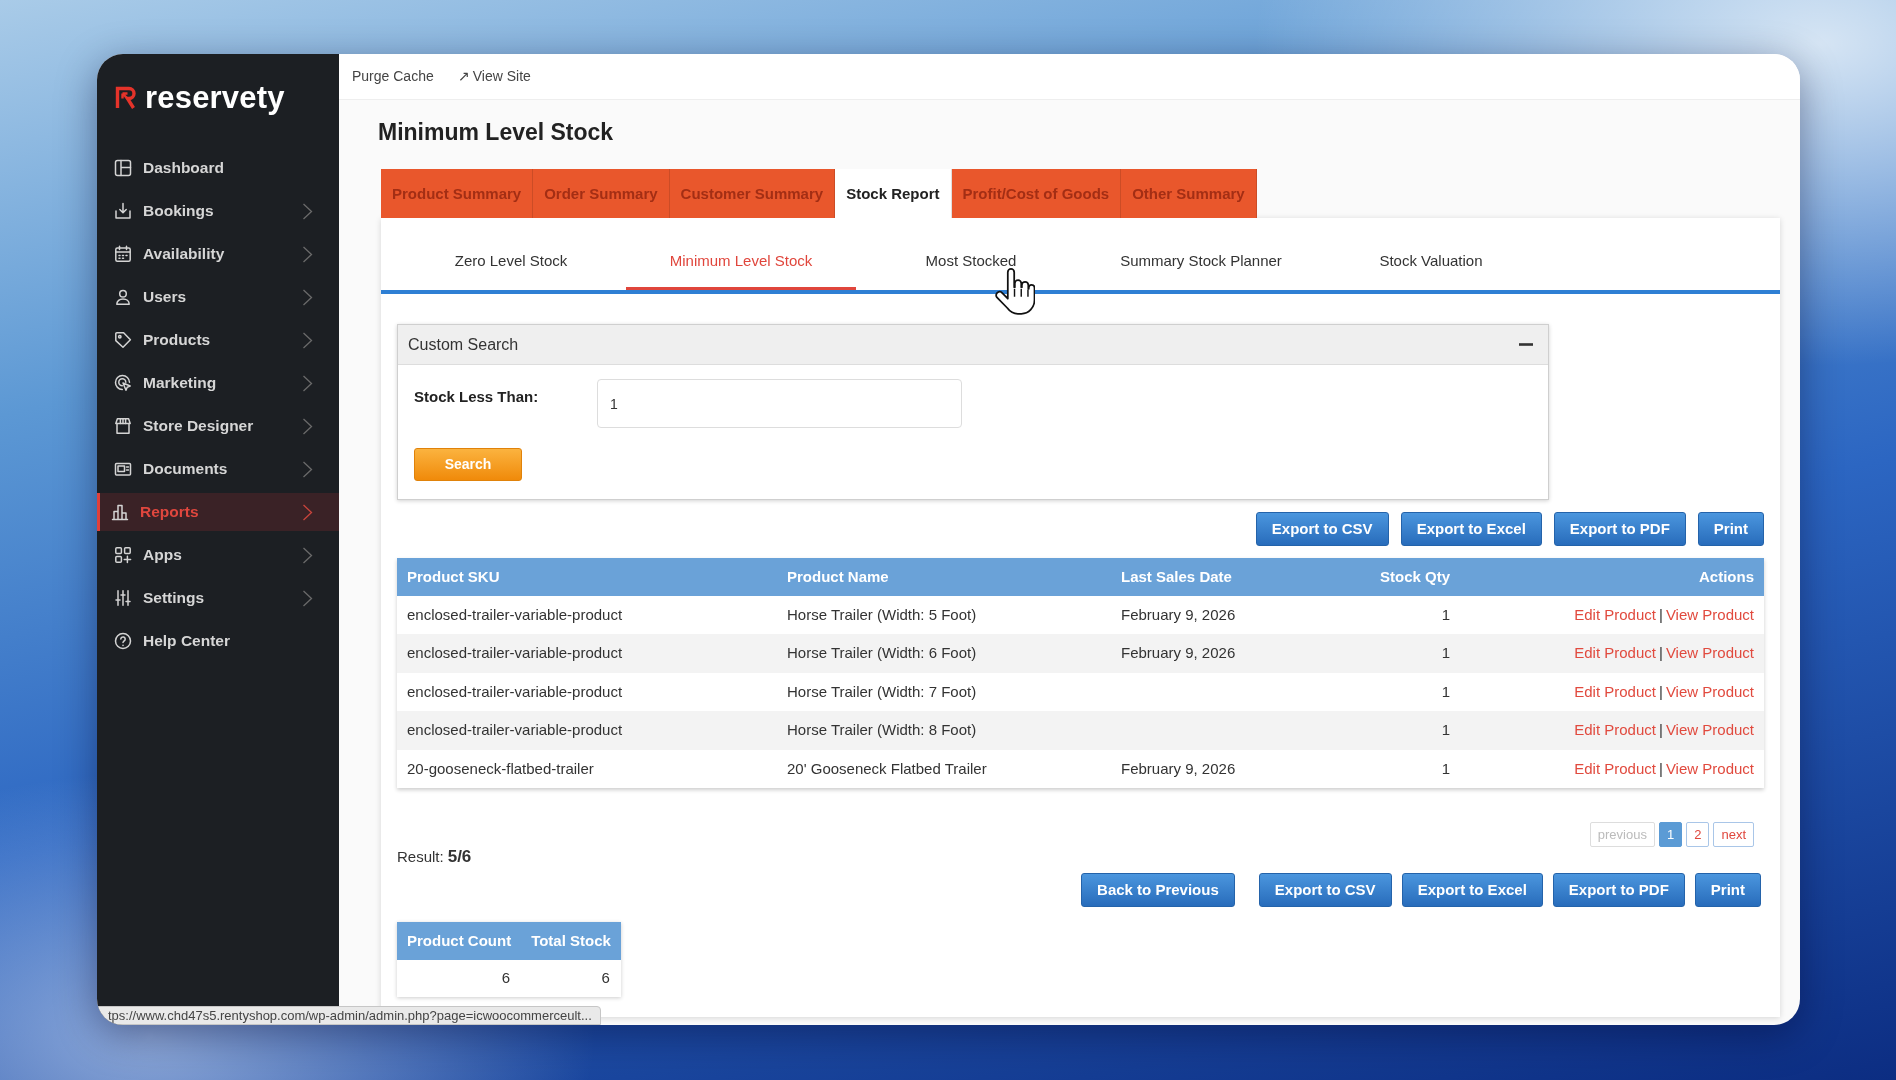 This screenshot has height=1080, width=1896. I want to click on minus-icon, so click(1526, 344).